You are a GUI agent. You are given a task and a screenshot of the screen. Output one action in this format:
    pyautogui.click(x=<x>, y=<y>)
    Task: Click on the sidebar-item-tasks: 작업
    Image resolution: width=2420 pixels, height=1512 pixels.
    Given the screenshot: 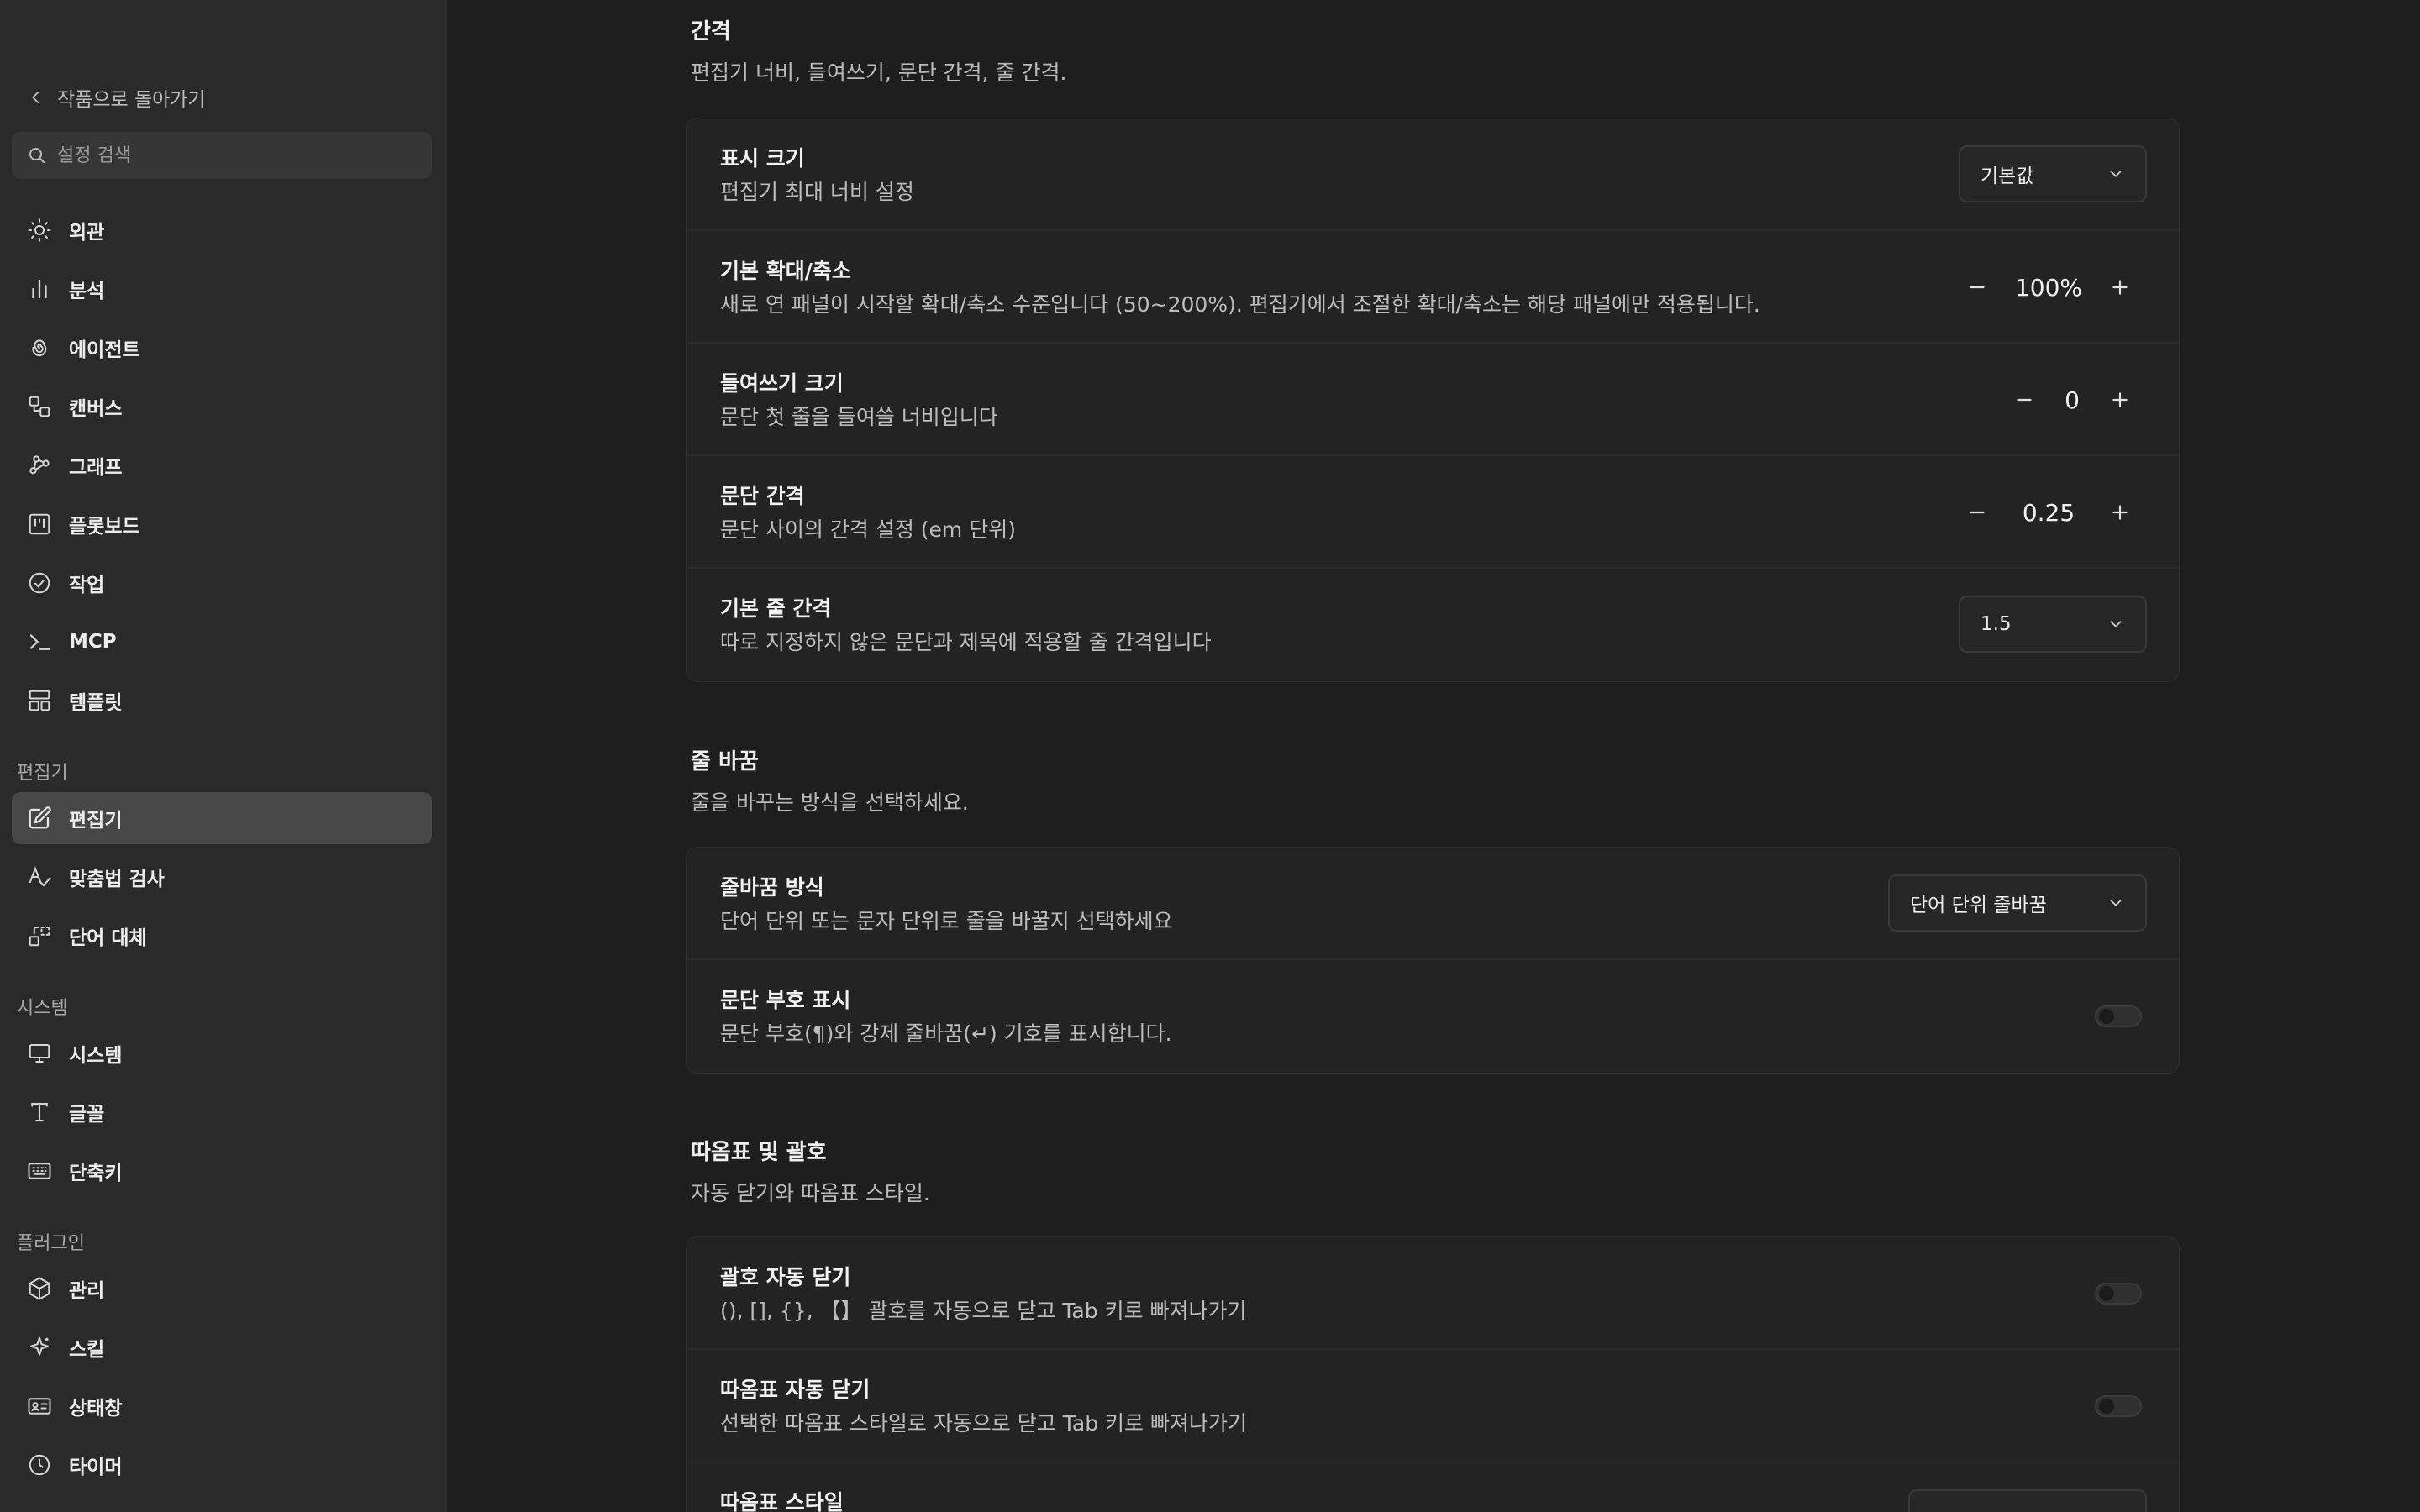 What is the action you would take?
    pyautogui.click(x=222, y=583)
    